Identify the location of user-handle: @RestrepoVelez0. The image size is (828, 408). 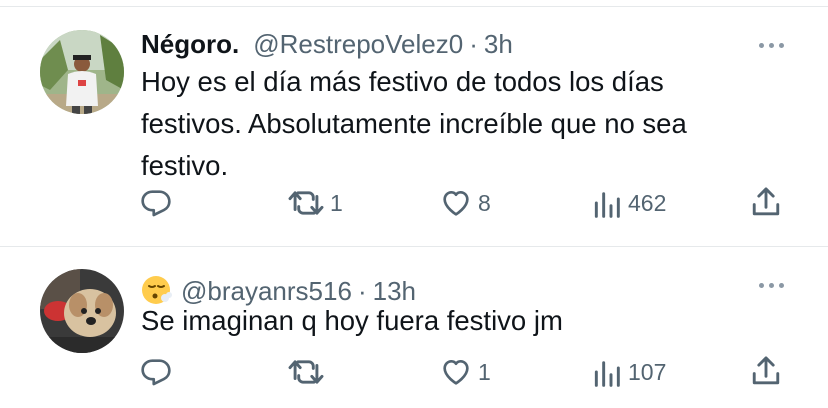
(358, 44).